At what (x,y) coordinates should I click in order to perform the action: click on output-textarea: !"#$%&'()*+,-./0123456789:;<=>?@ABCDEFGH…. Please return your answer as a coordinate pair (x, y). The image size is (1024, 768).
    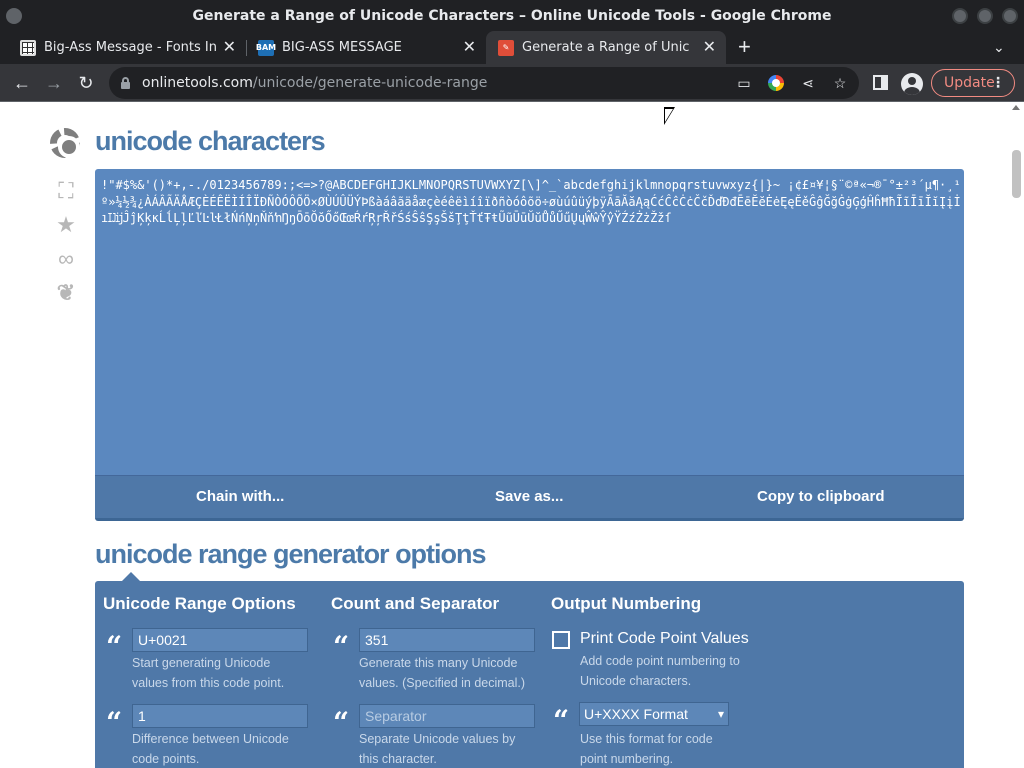
    Looking at the image, I should click on (531, 202).